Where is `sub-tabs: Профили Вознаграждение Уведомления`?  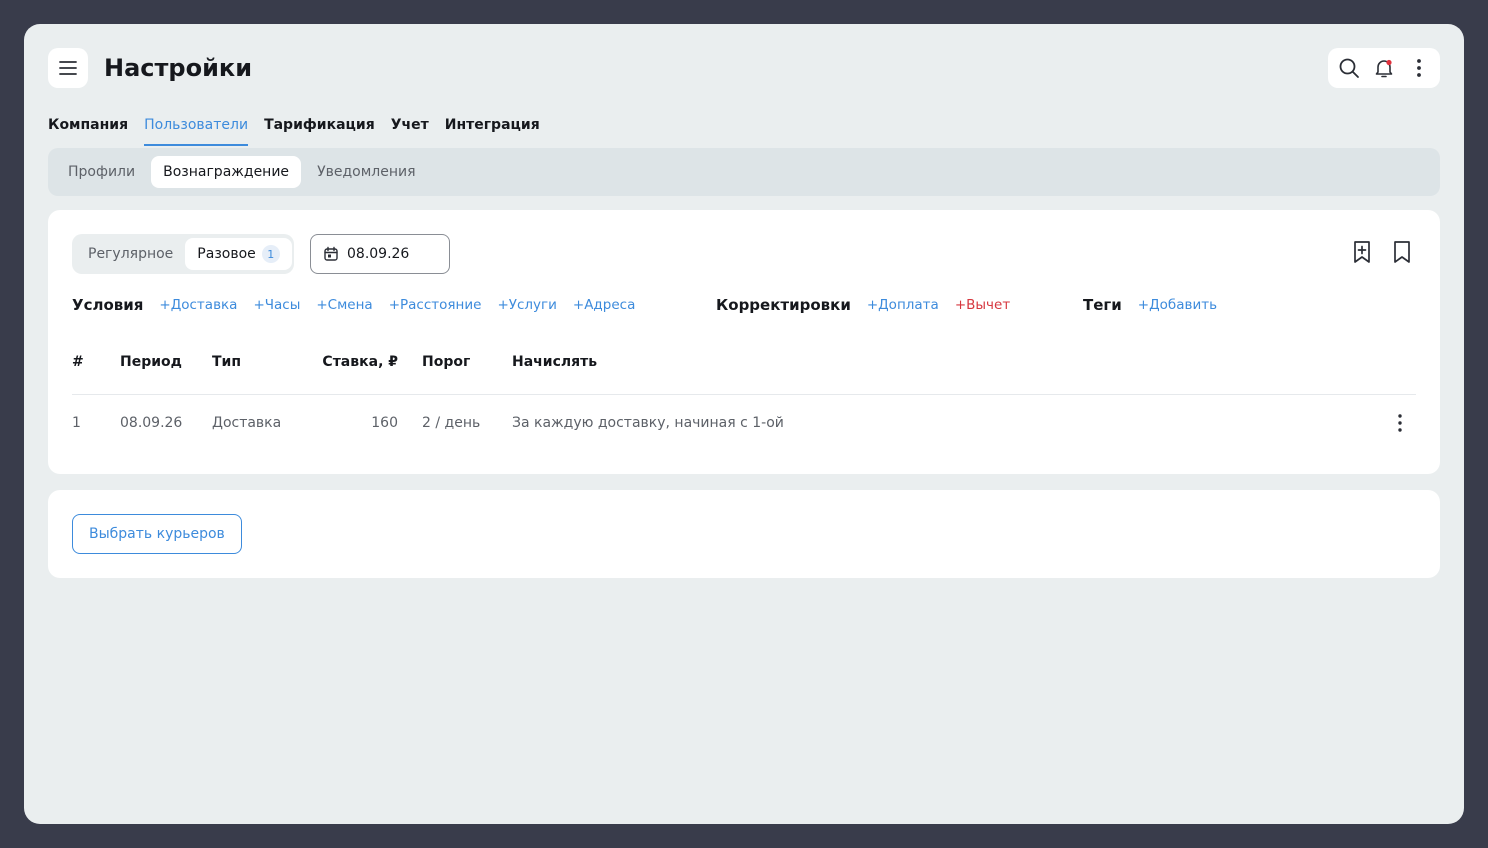 sub-tabs: Профили Вознаграждение Уведомления is located at coordinates (744, 172).